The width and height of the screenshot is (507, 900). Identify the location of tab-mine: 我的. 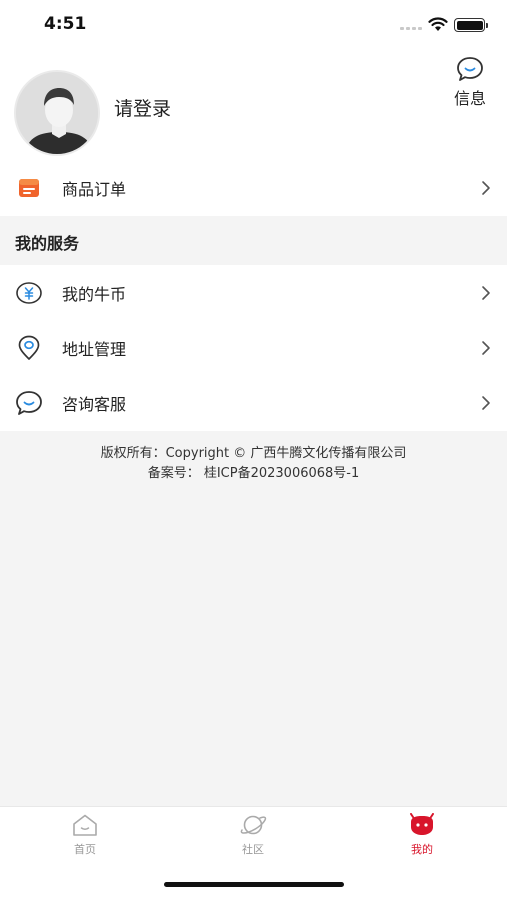
(422, 838).